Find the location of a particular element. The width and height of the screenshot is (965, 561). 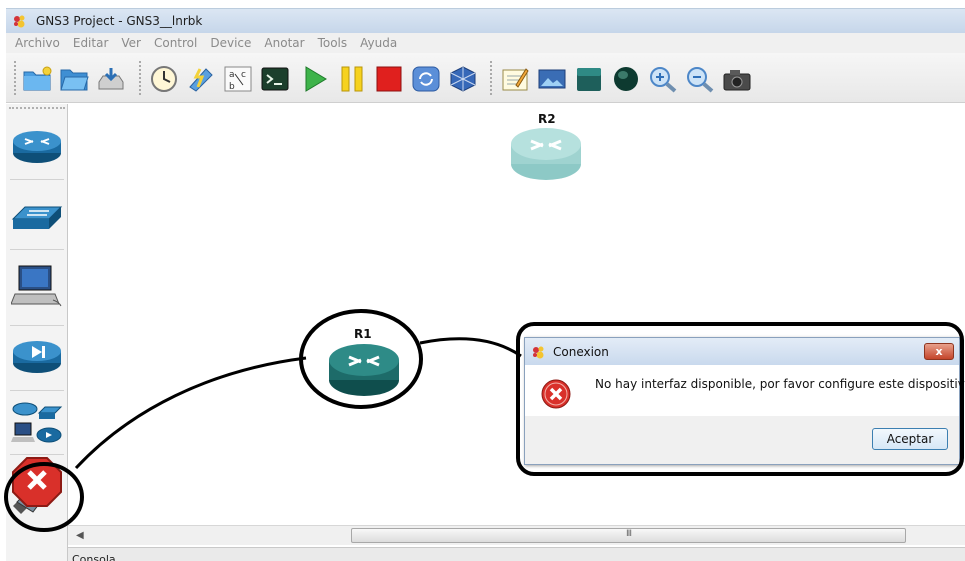

device-type-panel is located at coordinates (37, 332).